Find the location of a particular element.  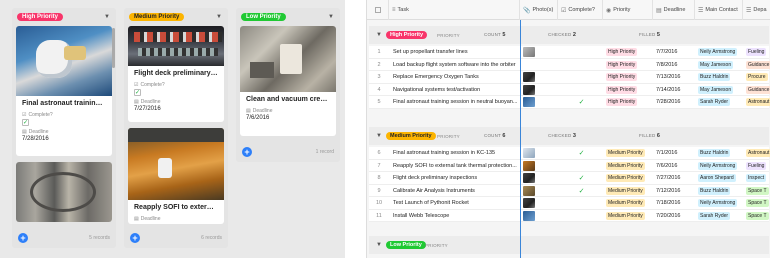

column-header-deadline: ▤ Deadline is located at coordinates (674, 10).